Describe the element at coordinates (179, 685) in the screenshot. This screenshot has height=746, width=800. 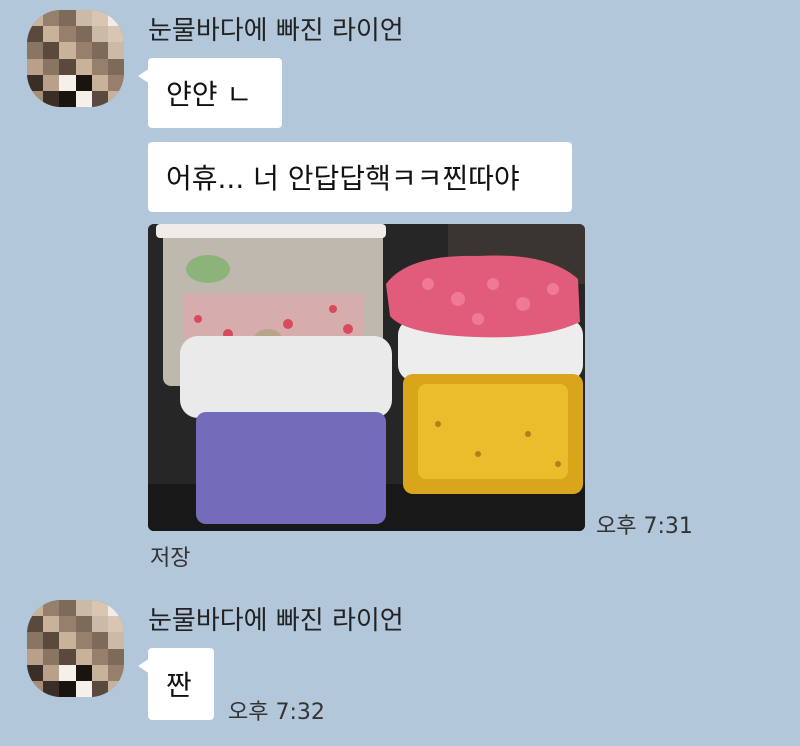
I see `message-text: 짠` at that location.